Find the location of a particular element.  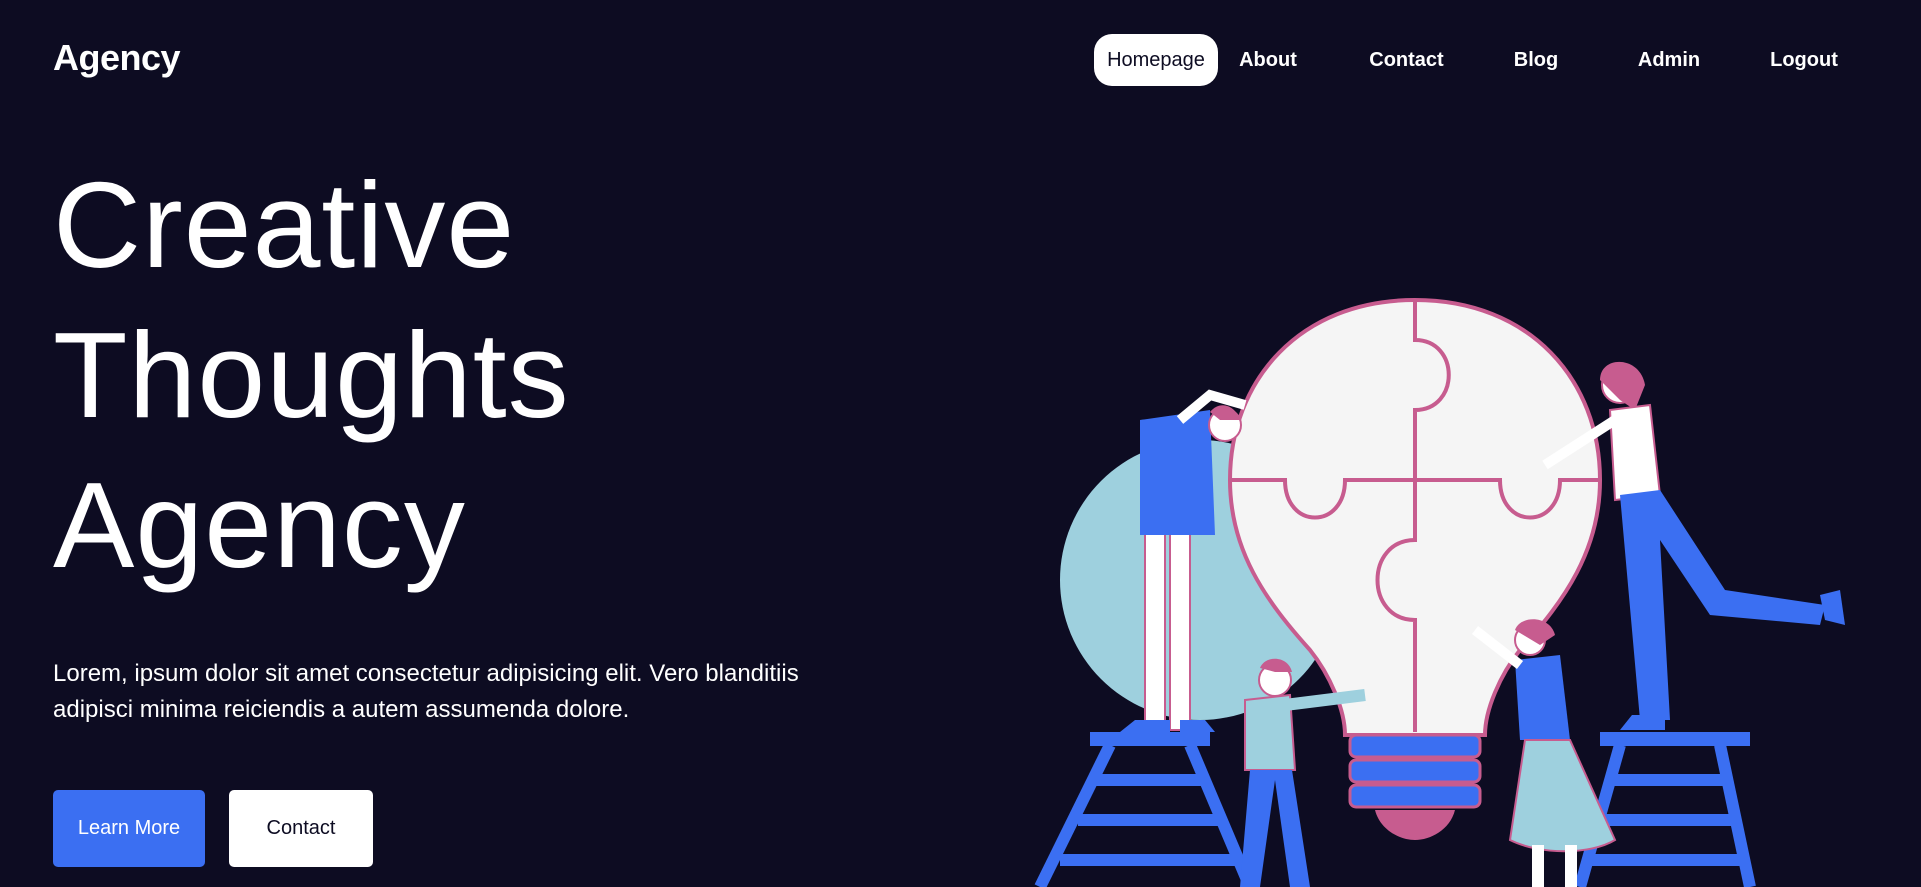

hero-title: Creative Thoughts Agency is located at coordinates (311, 375).